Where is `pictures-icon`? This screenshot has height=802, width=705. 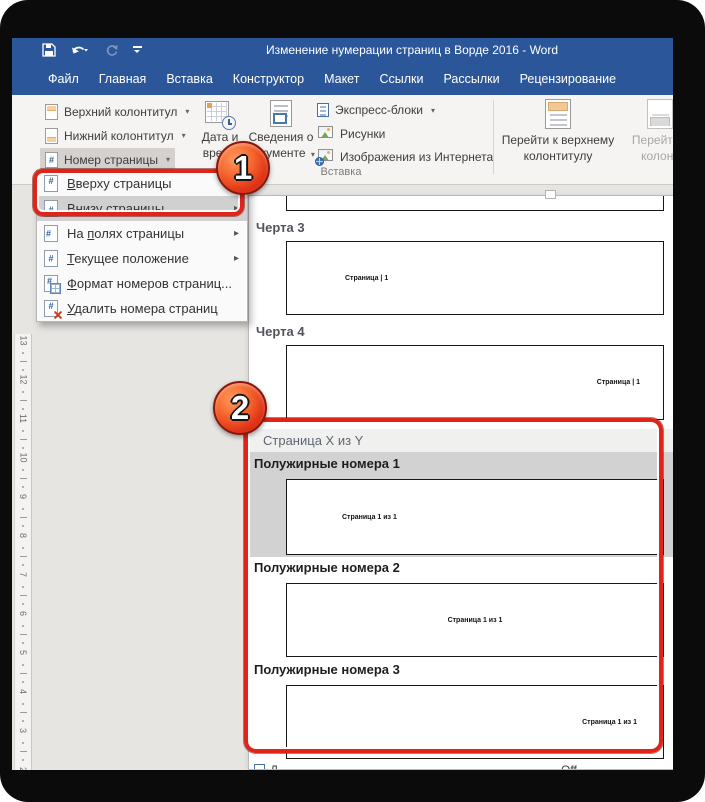
pictures-icon is located at coordinates (325, 133).